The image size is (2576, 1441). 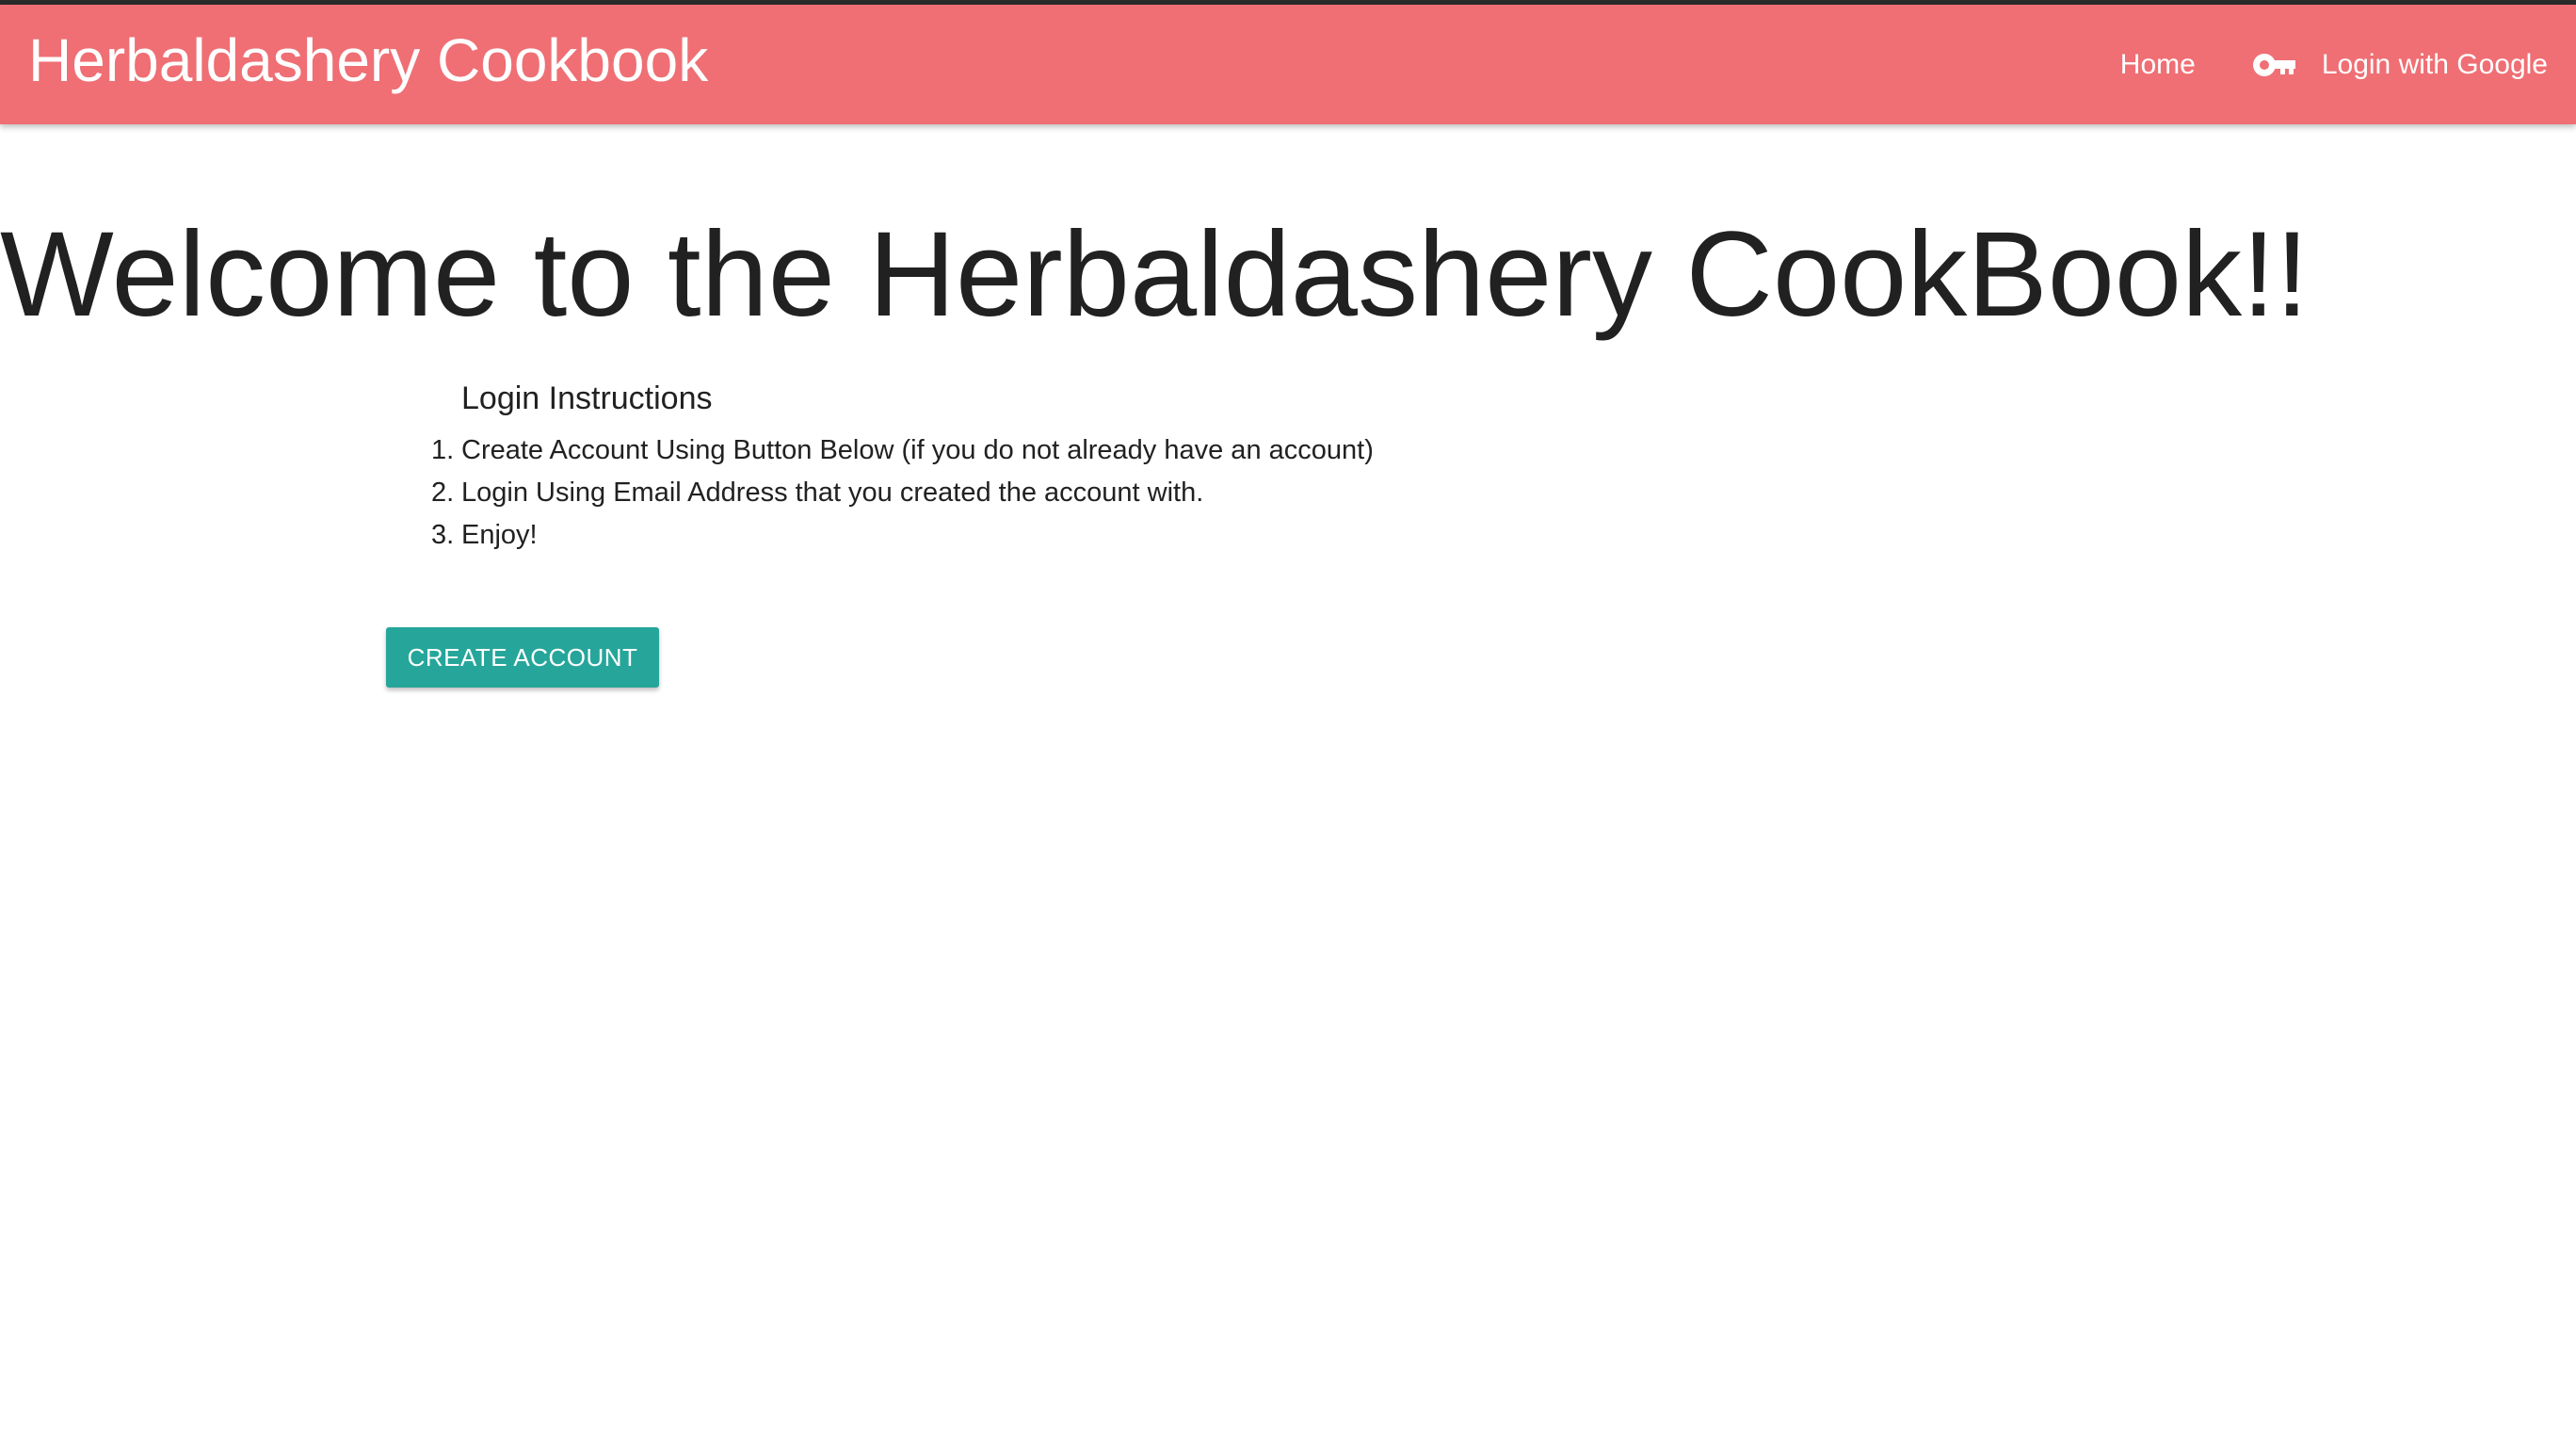 I want to click on login-with-google-link: Login with Google, so click(x=2400, y=65).